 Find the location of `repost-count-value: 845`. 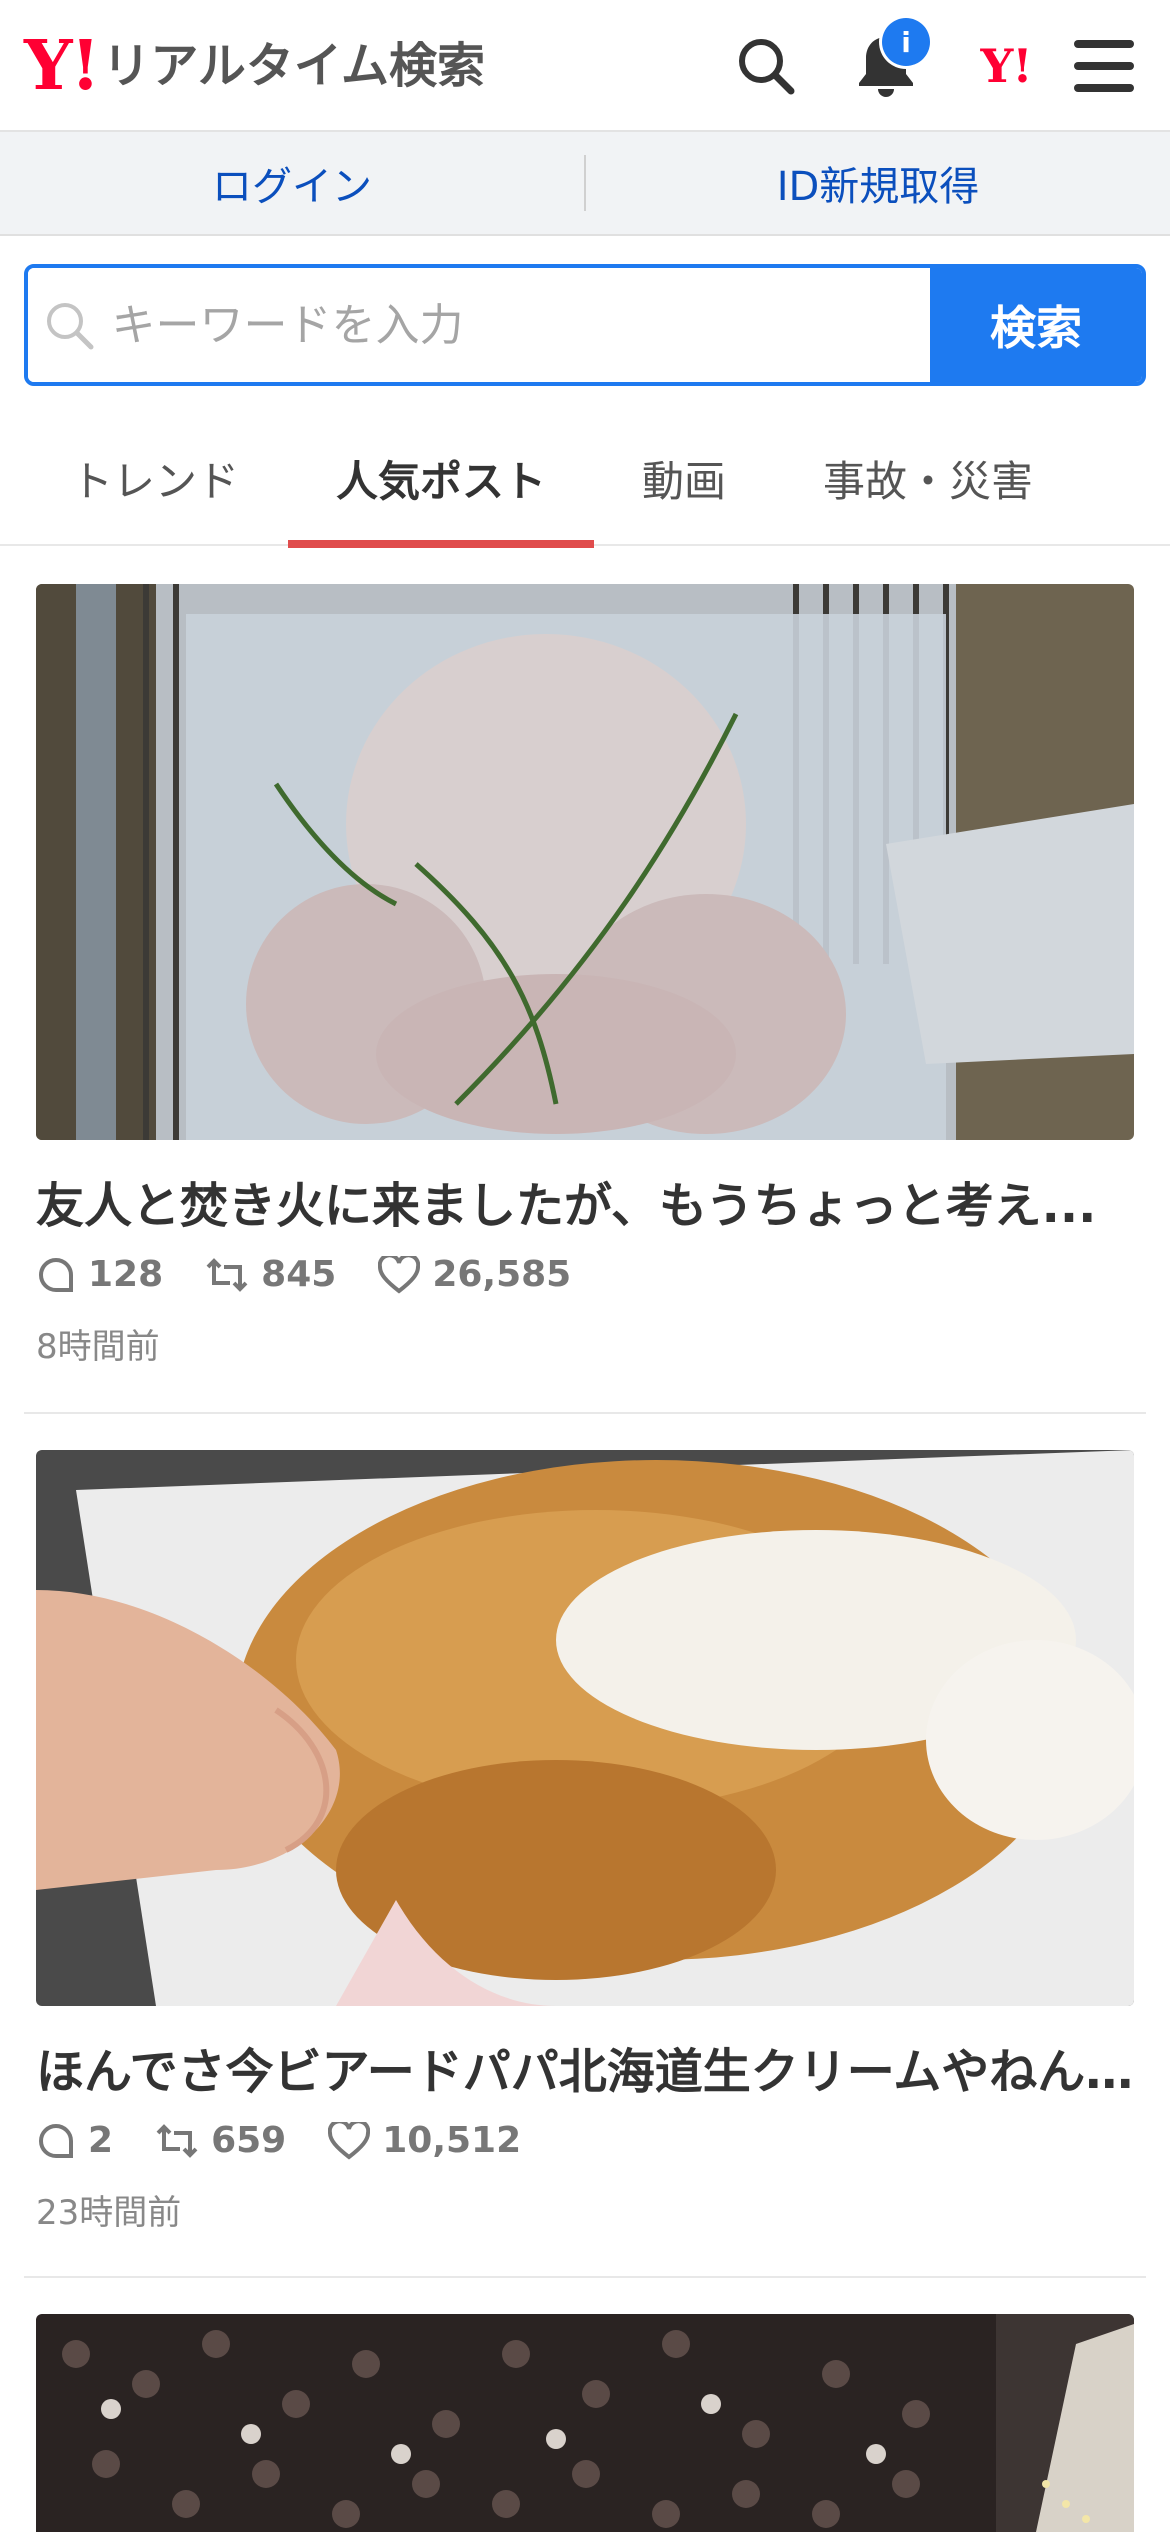

repost-count-value: 845 is located at coordinates (299, 1274).